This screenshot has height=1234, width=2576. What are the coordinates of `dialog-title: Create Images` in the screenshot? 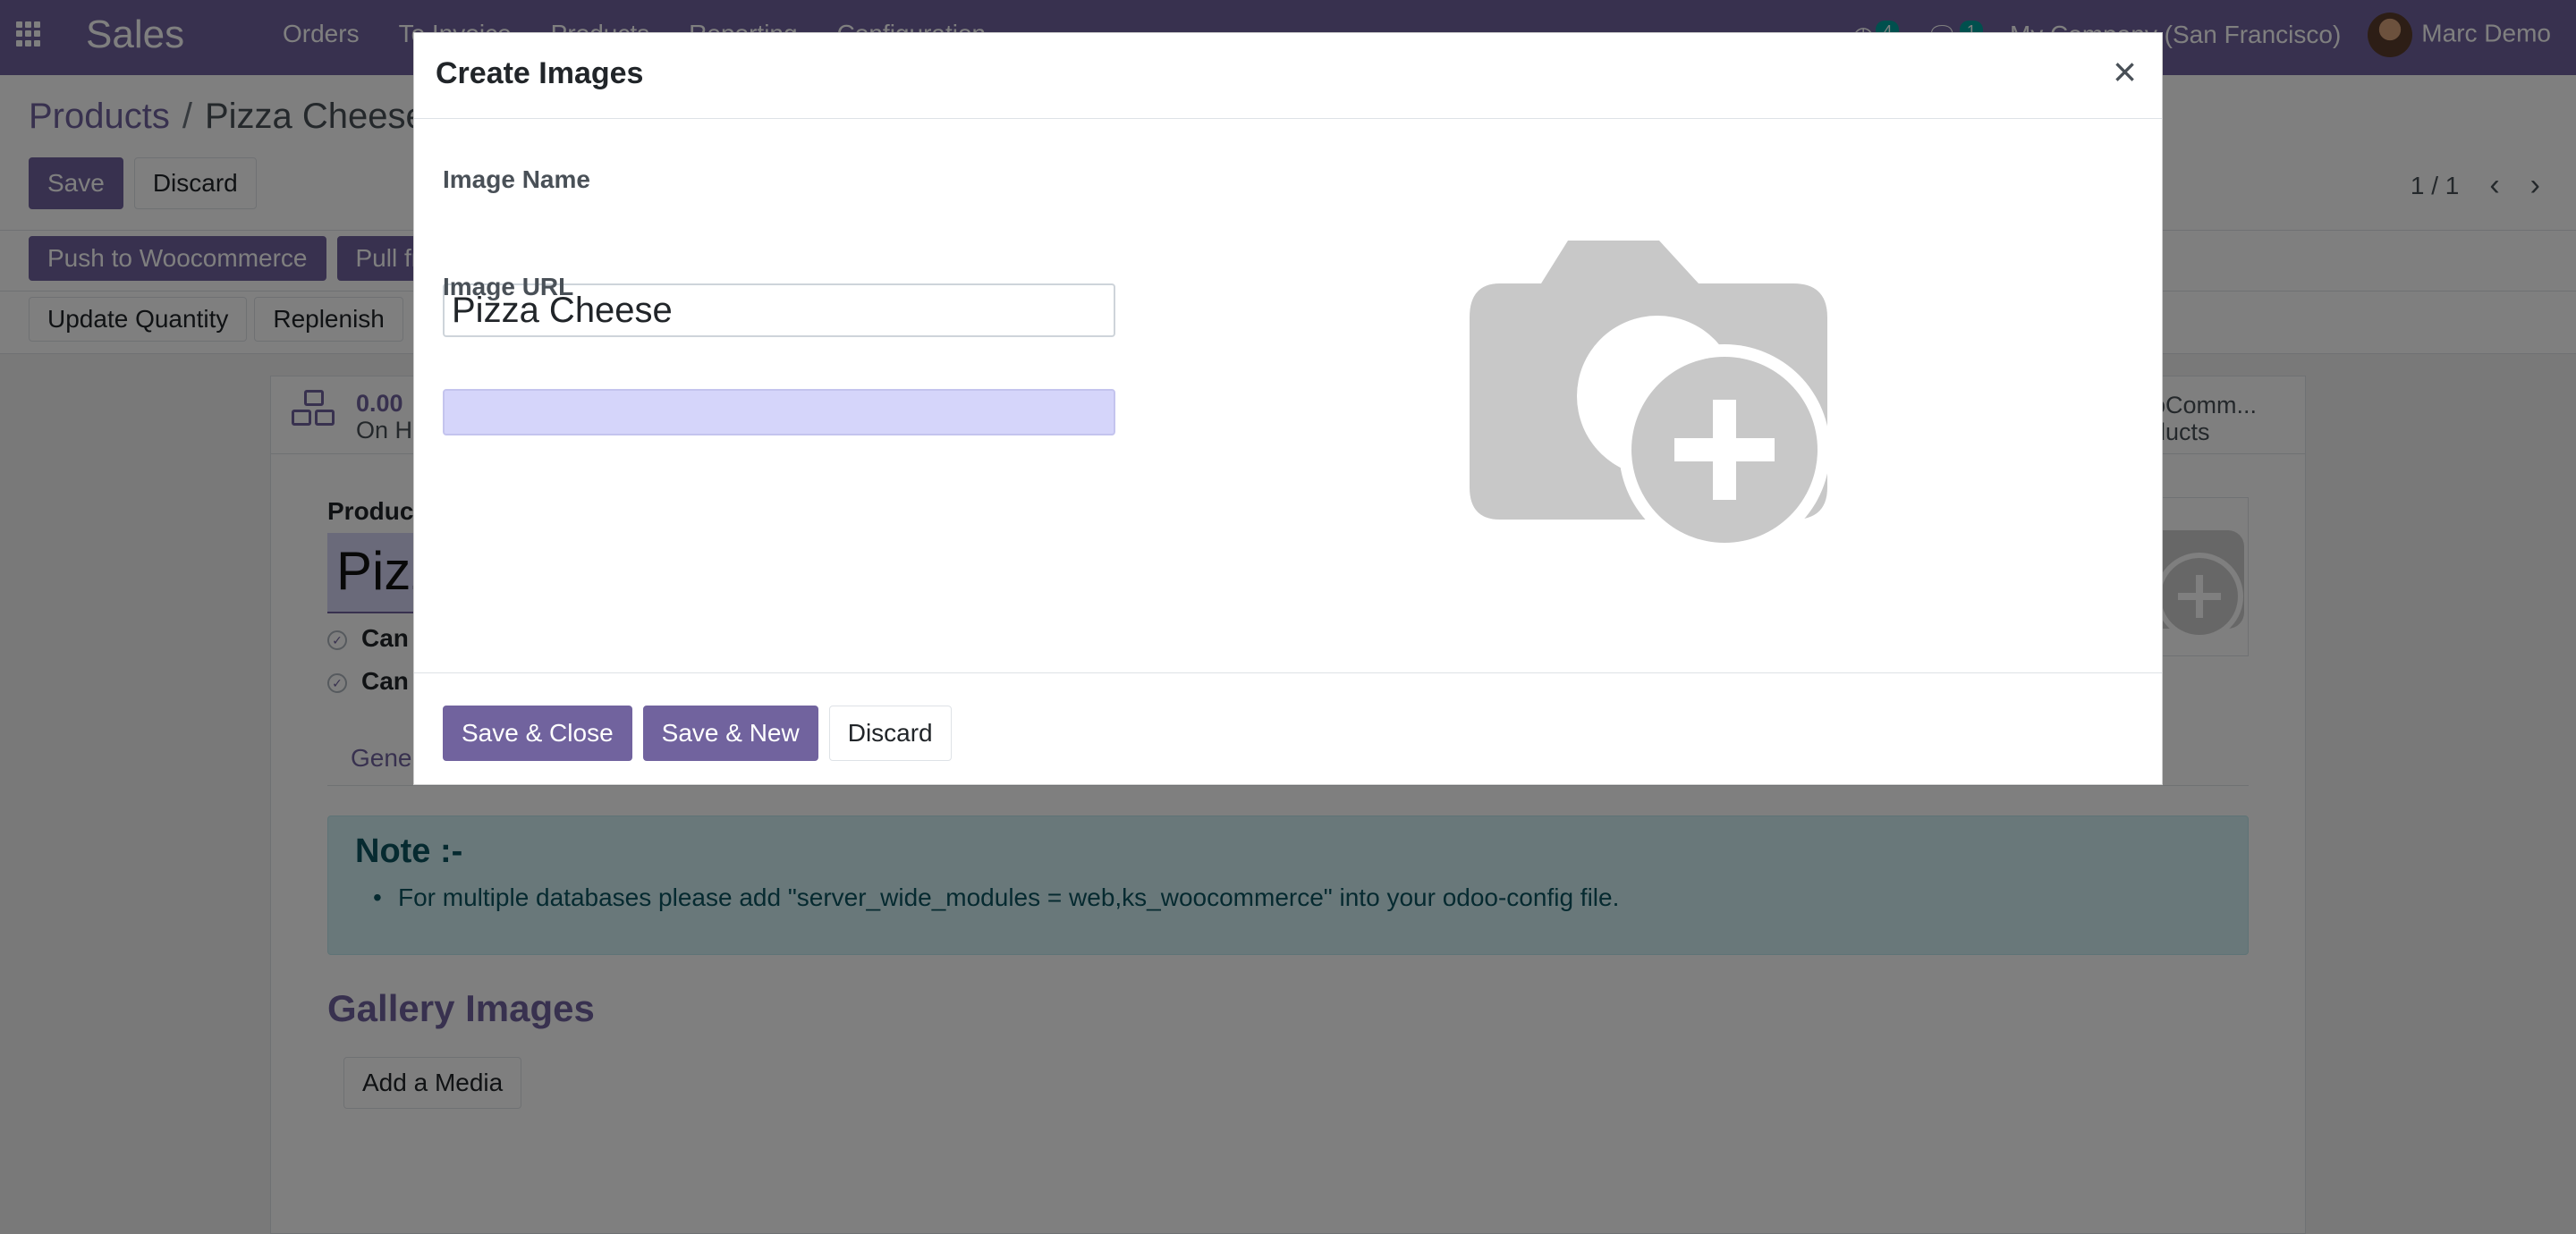 It's located at (540, 73).